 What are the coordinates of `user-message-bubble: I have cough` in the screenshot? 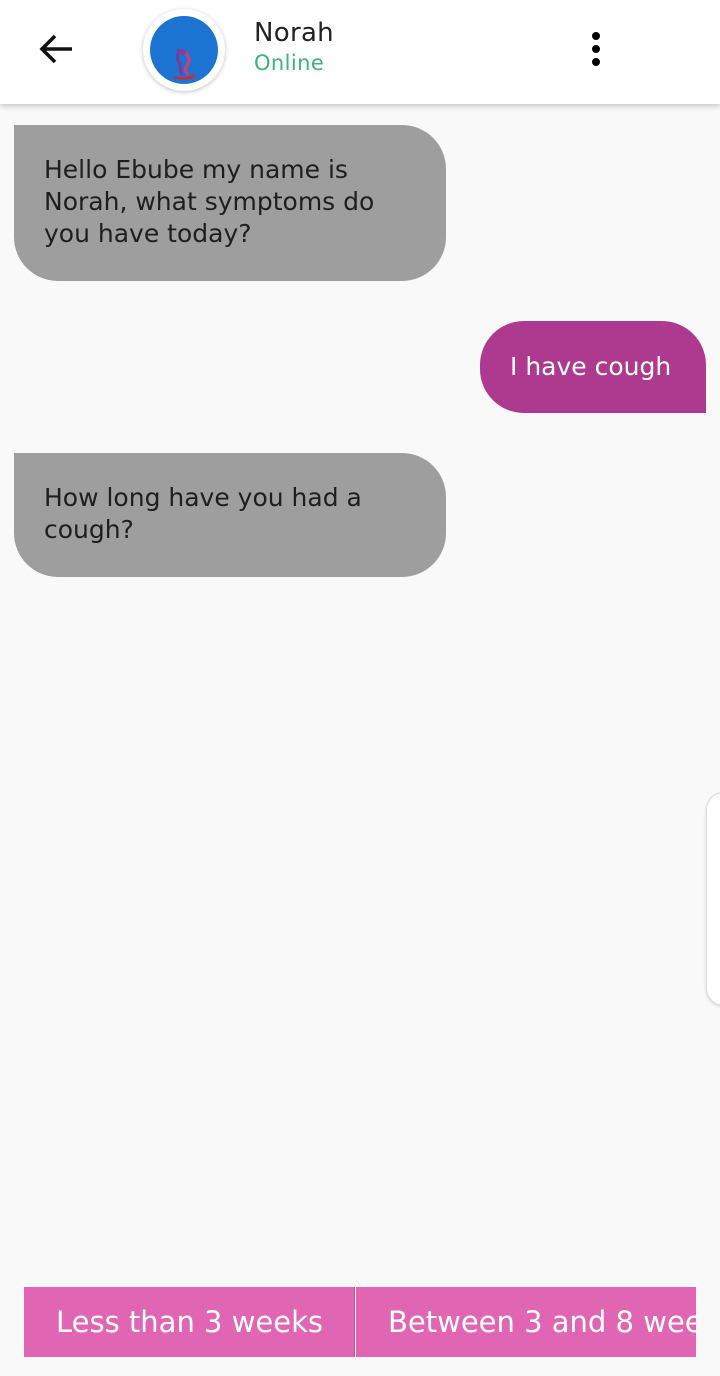 It's located at (593, 367).